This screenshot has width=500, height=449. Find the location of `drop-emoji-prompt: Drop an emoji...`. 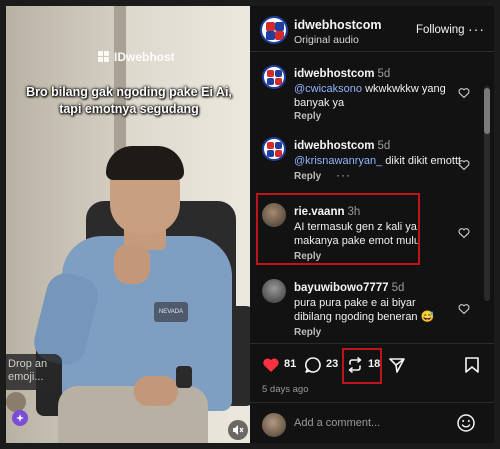

drop-emoji-prompt: Drop an emoji... is located at coordinates (34, 372).